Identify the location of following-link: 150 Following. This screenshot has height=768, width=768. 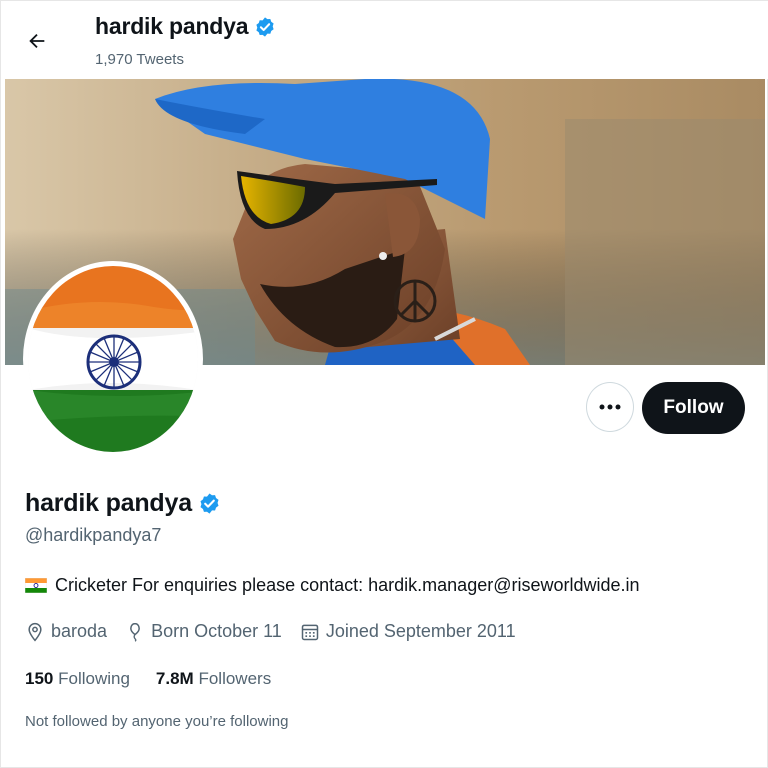
(77, 679).